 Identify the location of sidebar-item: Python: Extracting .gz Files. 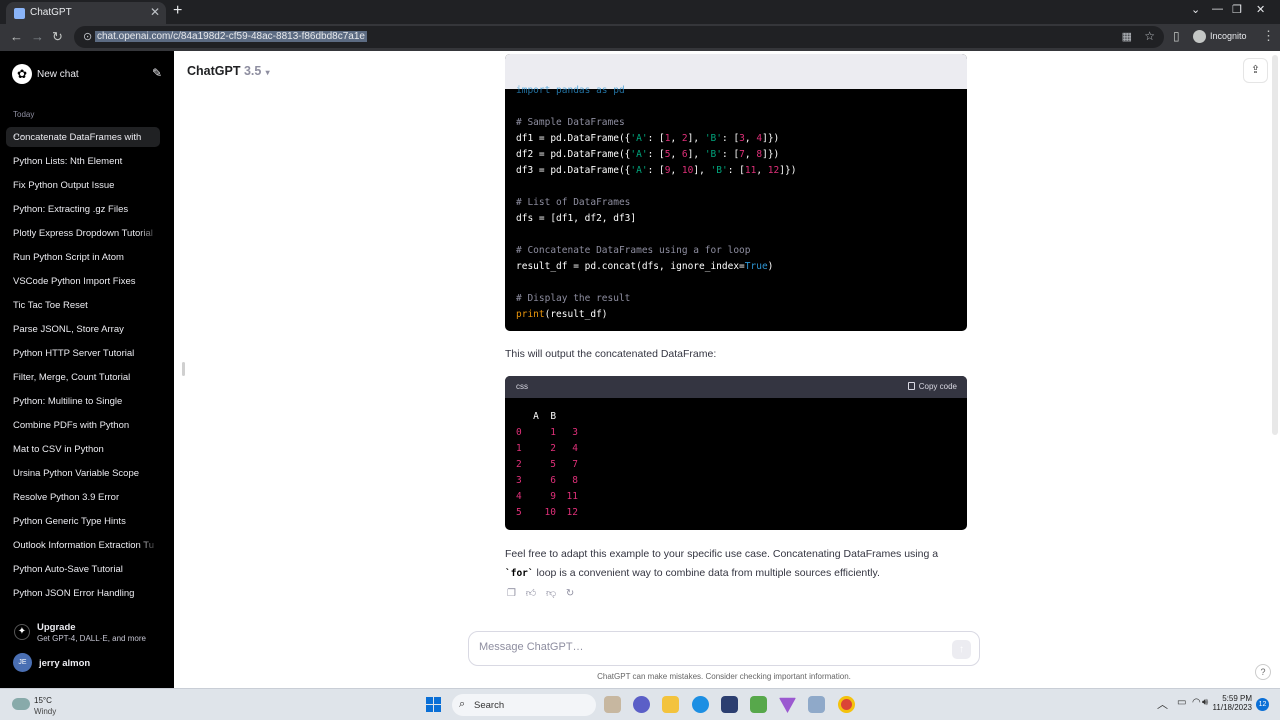
(83, 209).